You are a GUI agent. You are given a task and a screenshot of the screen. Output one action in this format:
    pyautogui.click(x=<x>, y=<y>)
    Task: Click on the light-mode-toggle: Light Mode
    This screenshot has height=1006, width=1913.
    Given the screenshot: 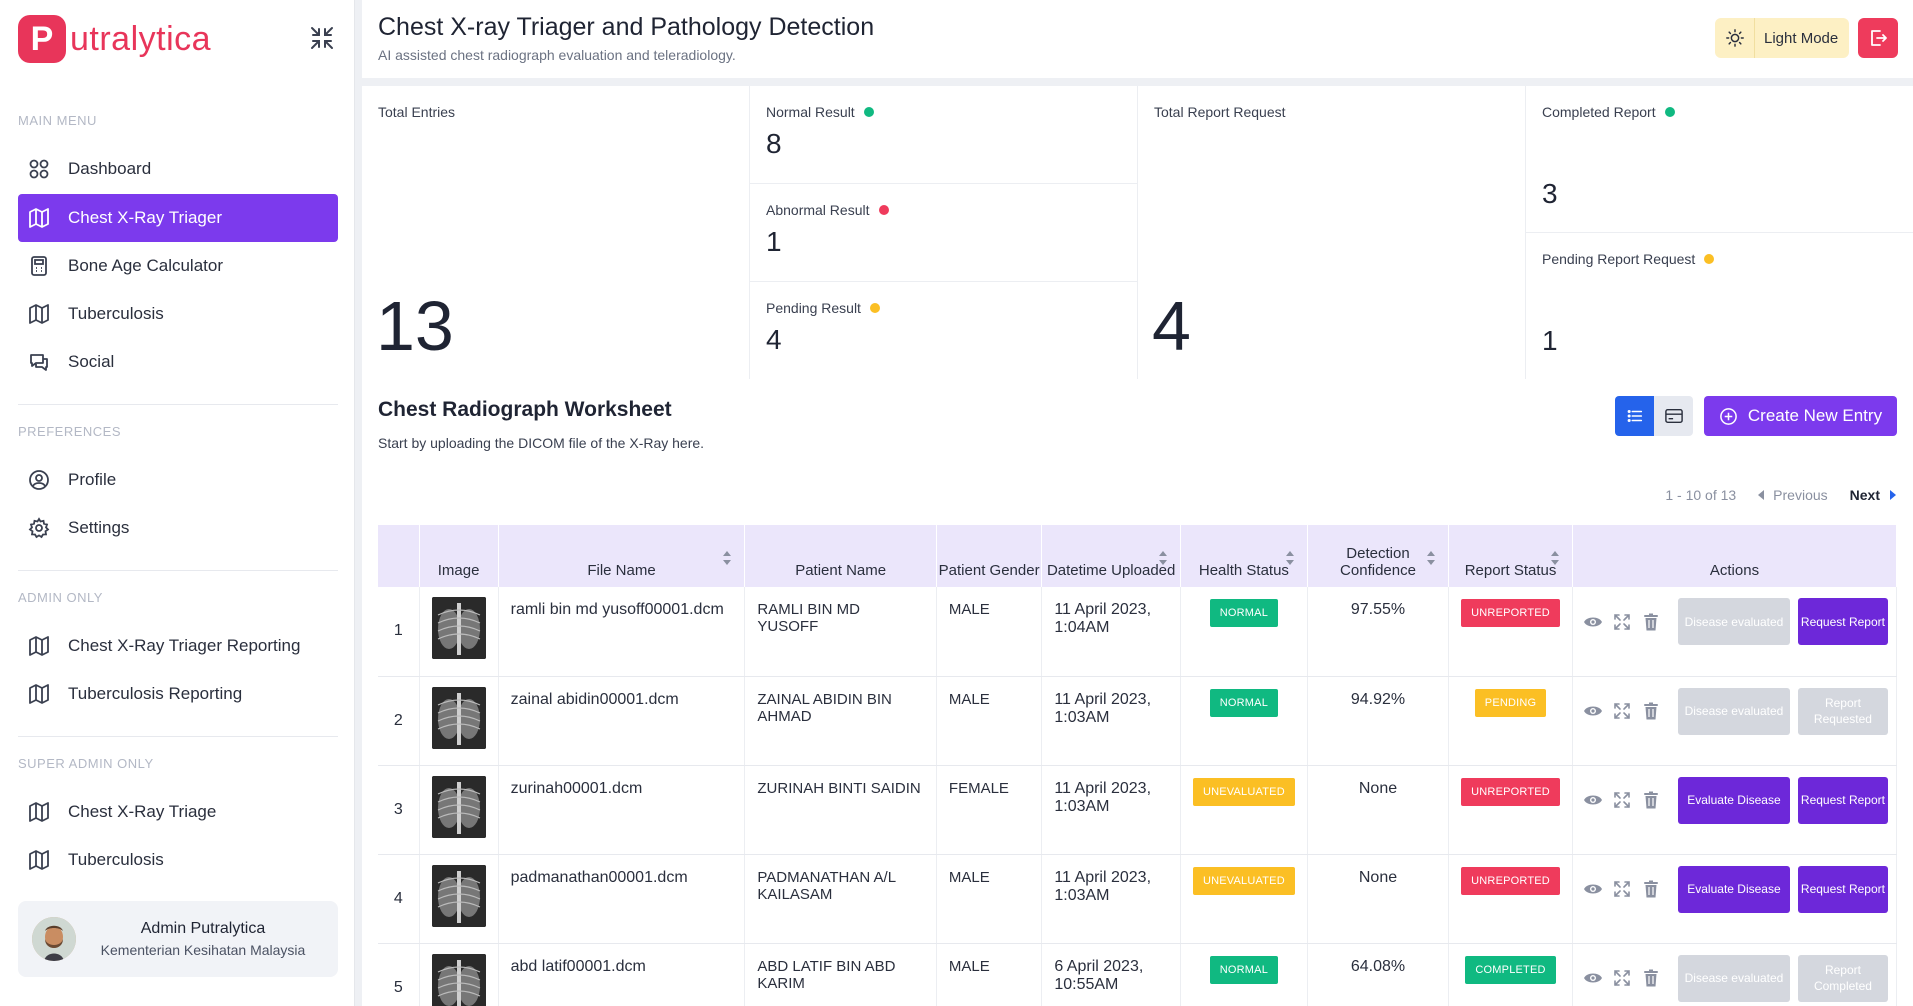 What is the action you would take?
    pyautogui.click(x=1782, y=38)
    